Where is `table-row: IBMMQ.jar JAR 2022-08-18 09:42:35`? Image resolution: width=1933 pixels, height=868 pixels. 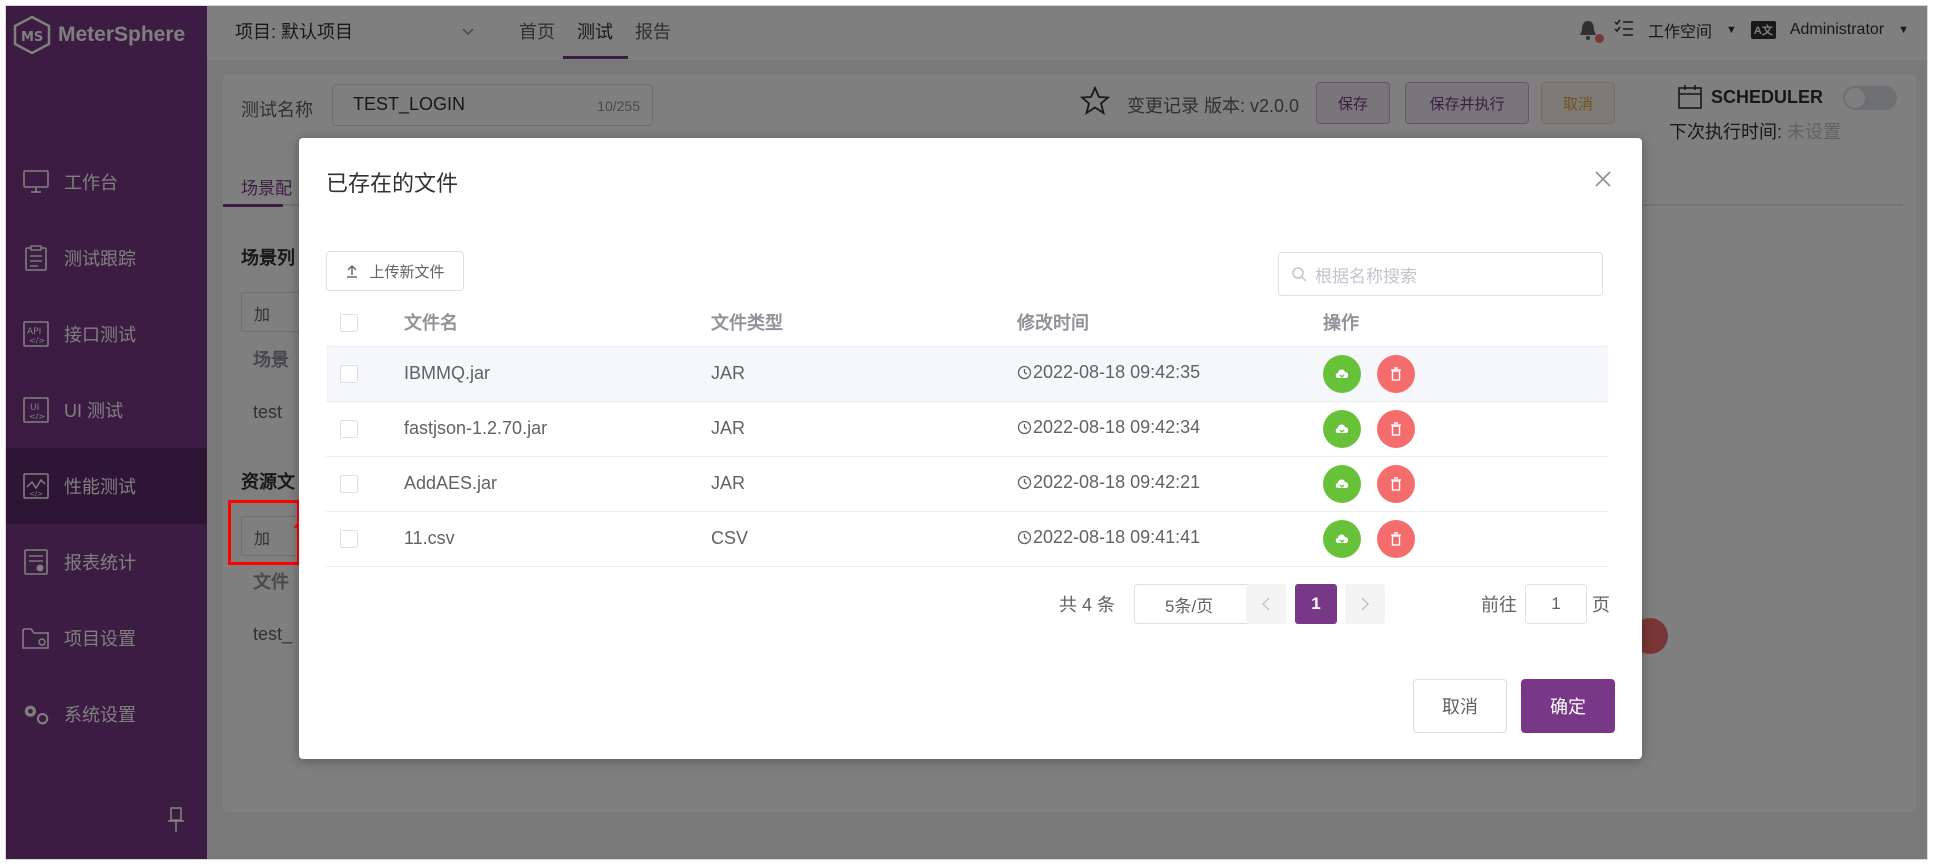
table-row: IBMMQ.jar JAR 2022-08-18 09:42:35 is located at coordinates (967, 374).